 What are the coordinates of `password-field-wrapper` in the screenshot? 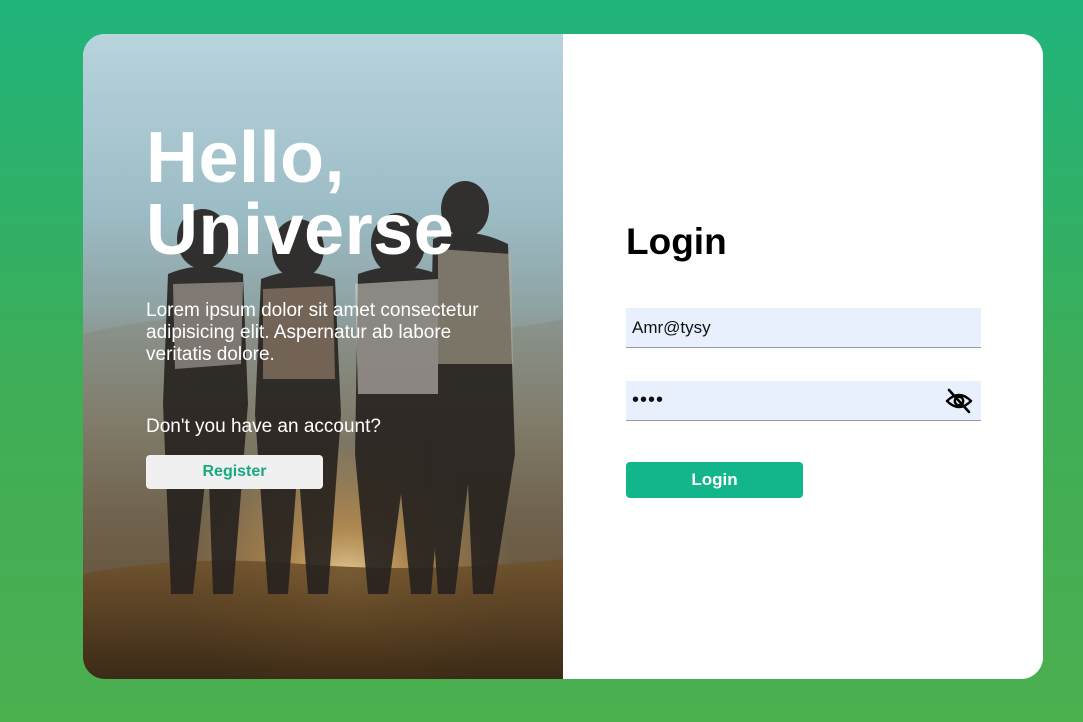 It's located at (803, 401).